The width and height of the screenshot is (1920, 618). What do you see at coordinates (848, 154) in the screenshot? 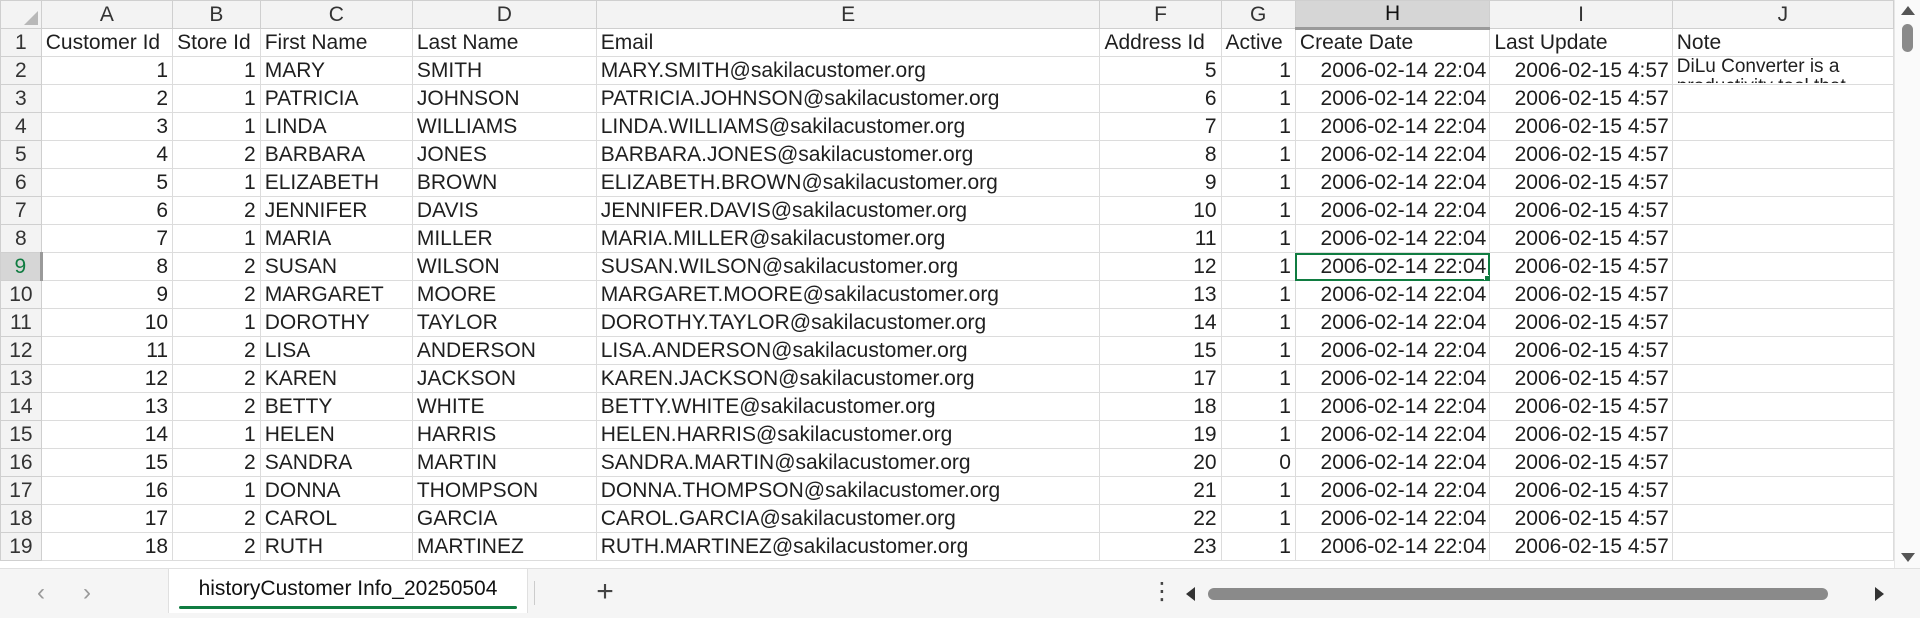
I see `cell: BARBARA.JONES@sakilacustomer.org` at bounding box center [848, 154].